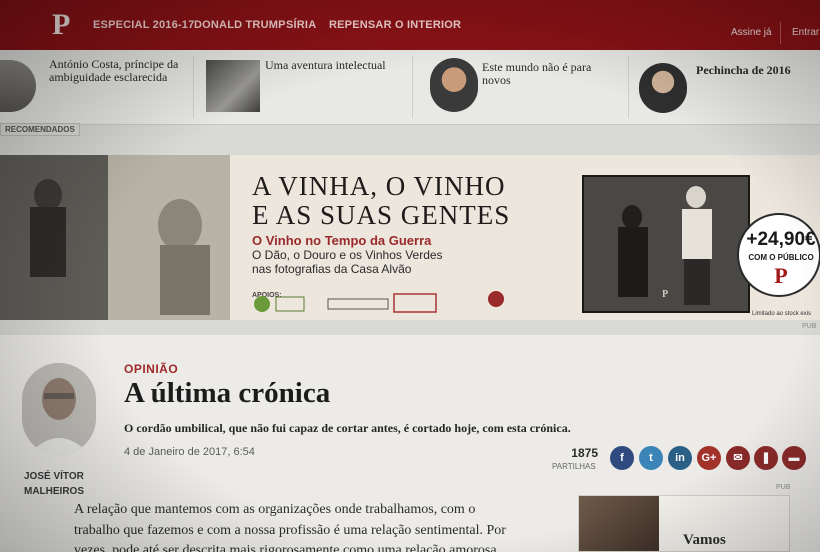 This screenshot has width=820, height=552. I want to click on side-ad-text: Vamos, so click(704, 540).